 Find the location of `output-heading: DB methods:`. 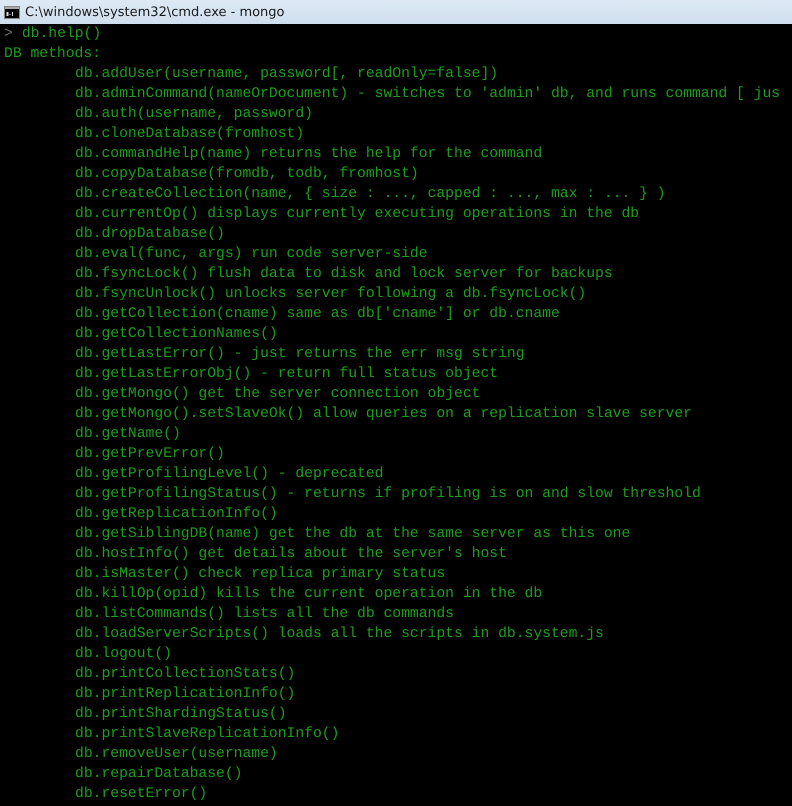

output-heading: DB methods: is located at coordinates (52, 54).